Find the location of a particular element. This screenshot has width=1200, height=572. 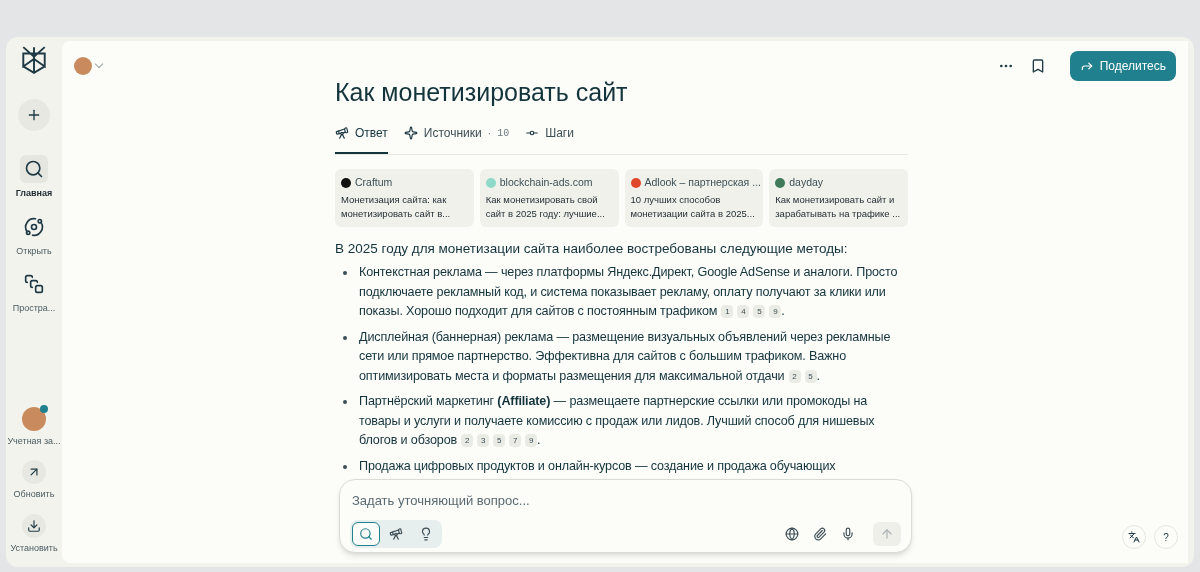

stacked-squares-icon is located at coordinates (34, 284).